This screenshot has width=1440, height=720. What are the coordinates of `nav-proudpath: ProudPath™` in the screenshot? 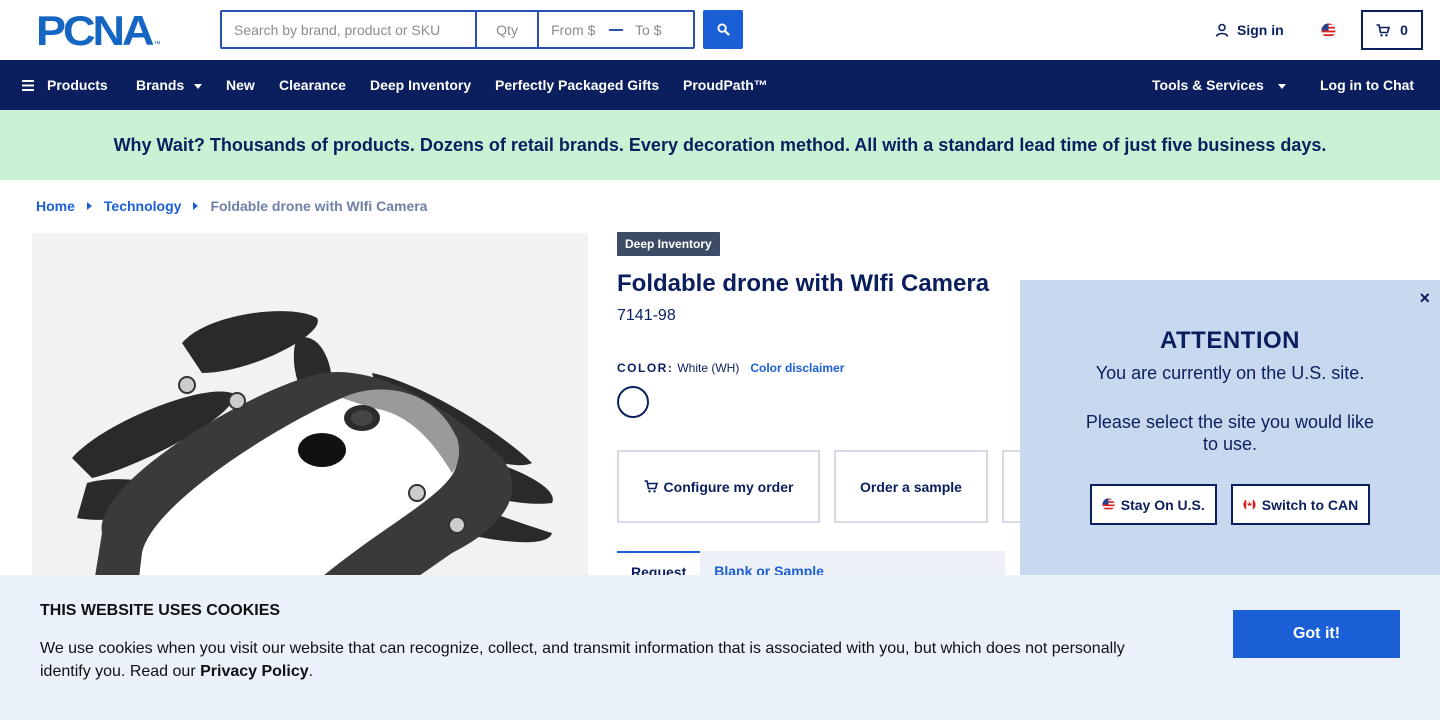 It's located at (725, 85).